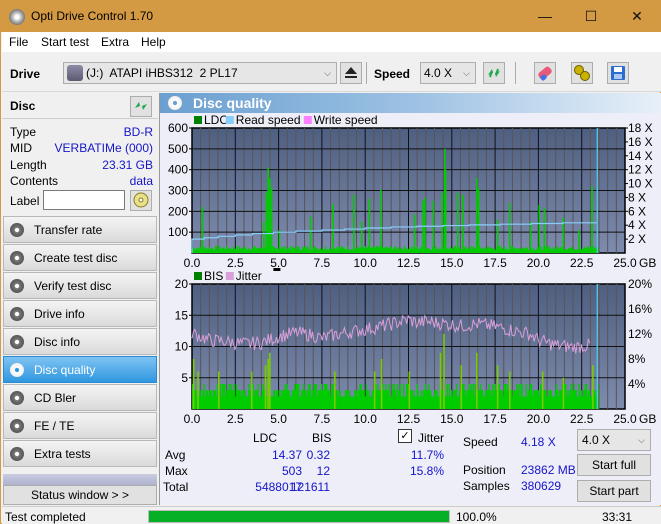 The height and width of the screenshot is (524, 661). I want to click on disc-quality-icon, so click(175, 103).